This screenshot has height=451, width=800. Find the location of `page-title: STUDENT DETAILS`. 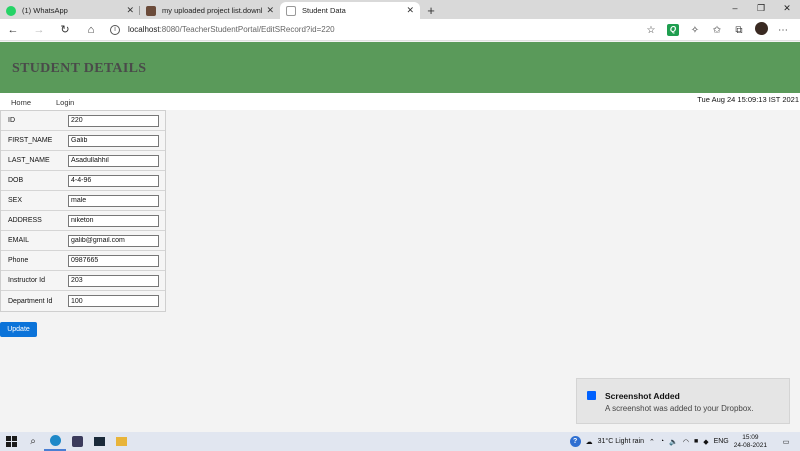

page-title: STUDENT DETAILS is located at coordinates (79, 68).